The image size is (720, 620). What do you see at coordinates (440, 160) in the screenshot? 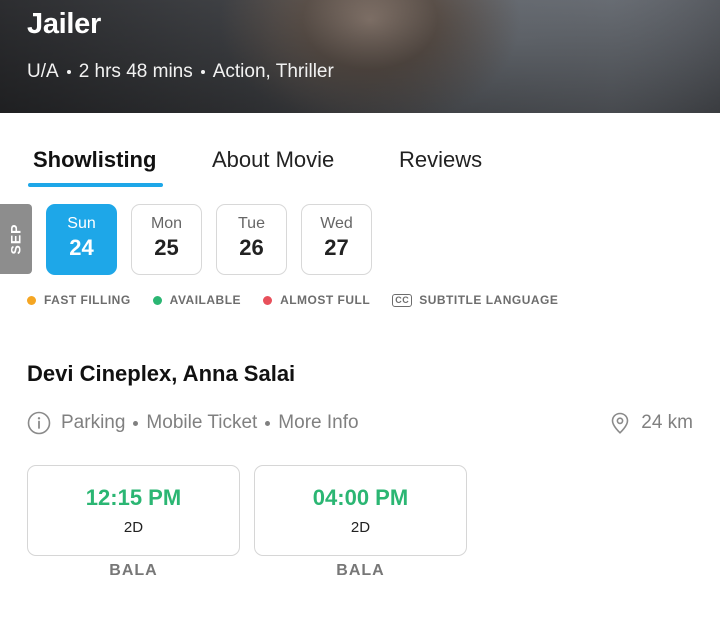
I see `tab-reviews: Reviews` at bounding box center [440, 160].